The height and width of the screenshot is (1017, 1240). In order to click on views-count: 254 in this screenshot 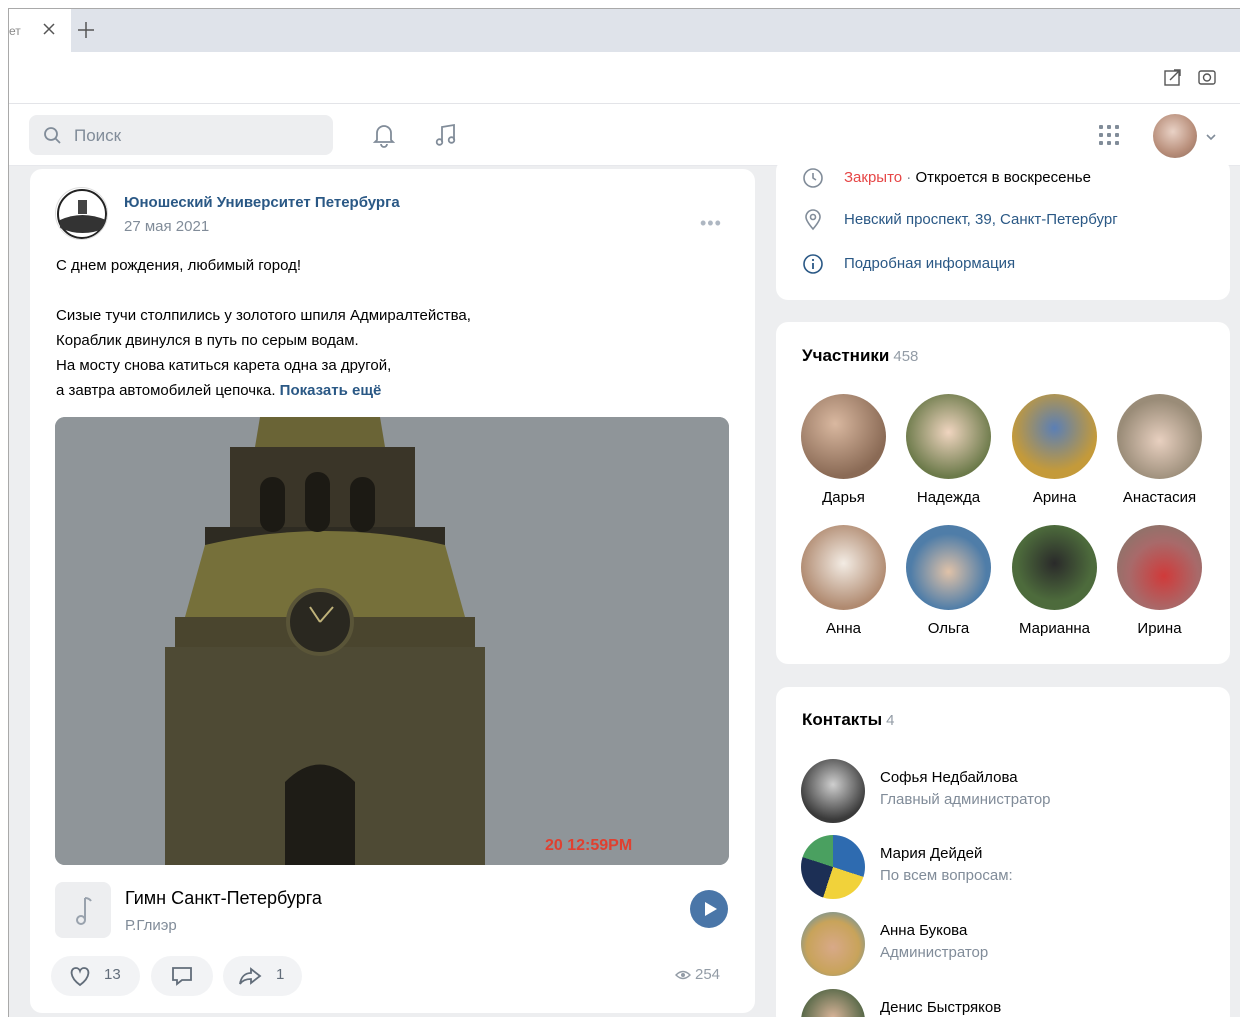, I will do `click(708, 974)`.